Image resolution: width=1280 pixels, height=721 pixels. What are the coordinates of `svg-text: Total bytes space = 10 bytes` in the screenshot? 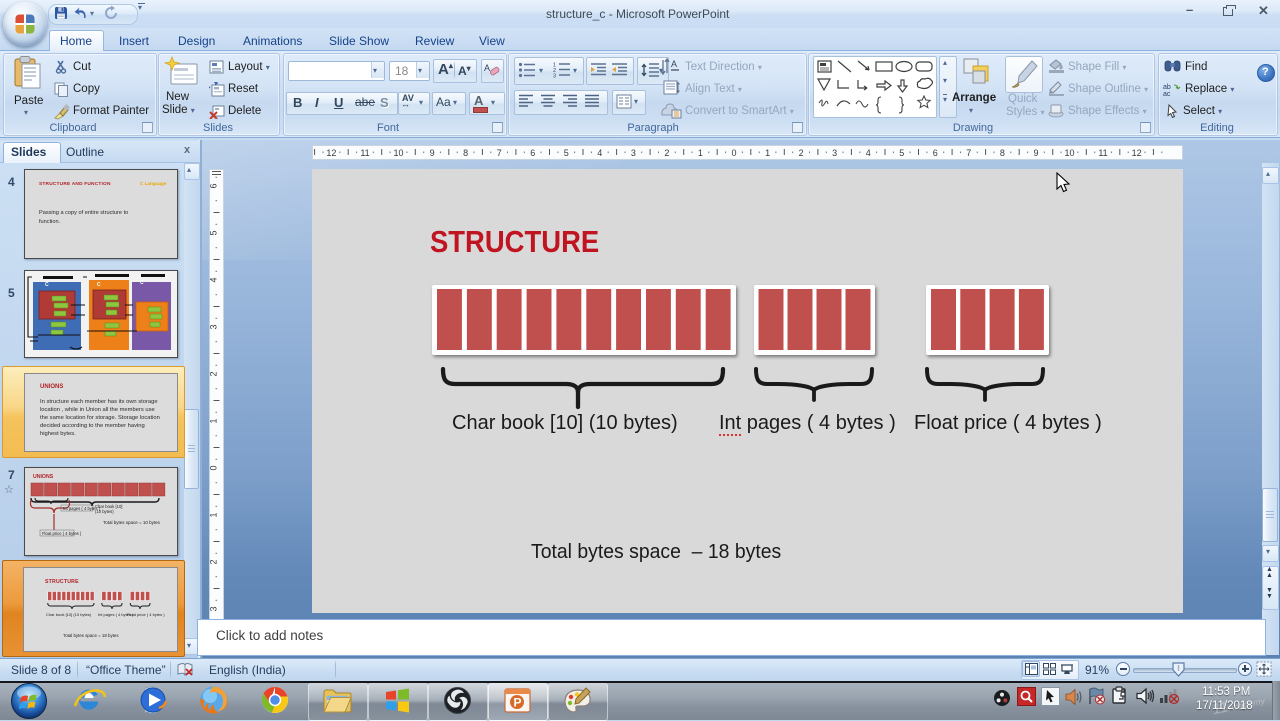 It's located at (132, 522).